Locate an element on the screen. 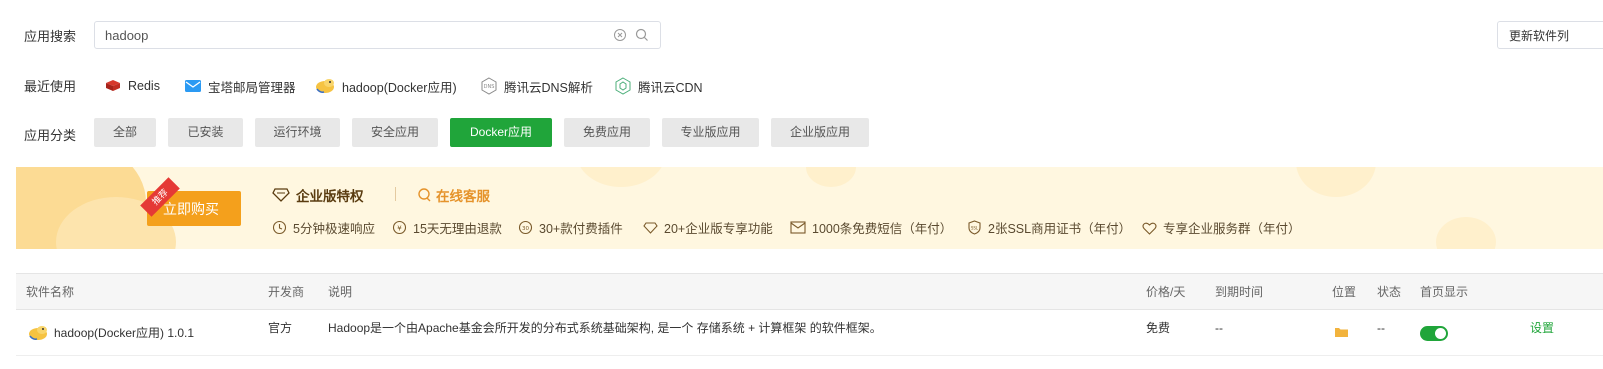 Image resolution: width=1603 pixels, height=369 pixels. folder-icon is located at coordinates (1341, 333).